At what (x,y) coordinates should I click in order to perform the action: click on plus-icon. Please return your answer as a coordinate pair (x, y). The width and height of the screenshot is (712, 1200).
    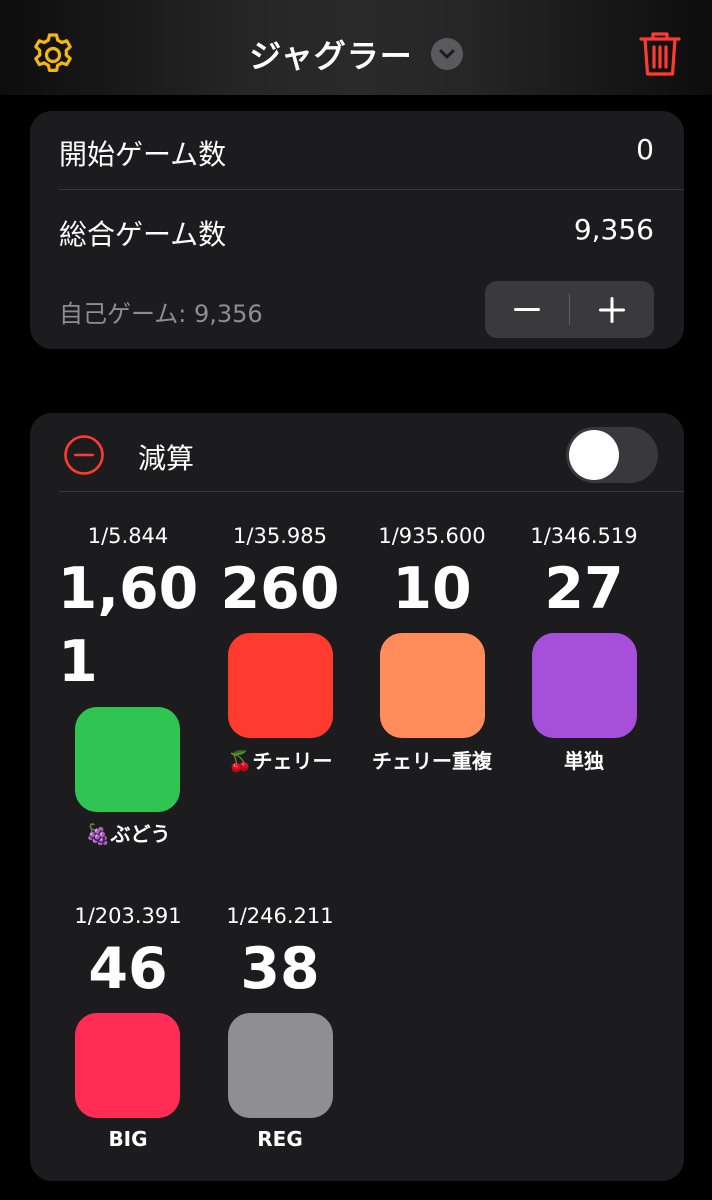
    Looking at the image, I should click on (612, 309).